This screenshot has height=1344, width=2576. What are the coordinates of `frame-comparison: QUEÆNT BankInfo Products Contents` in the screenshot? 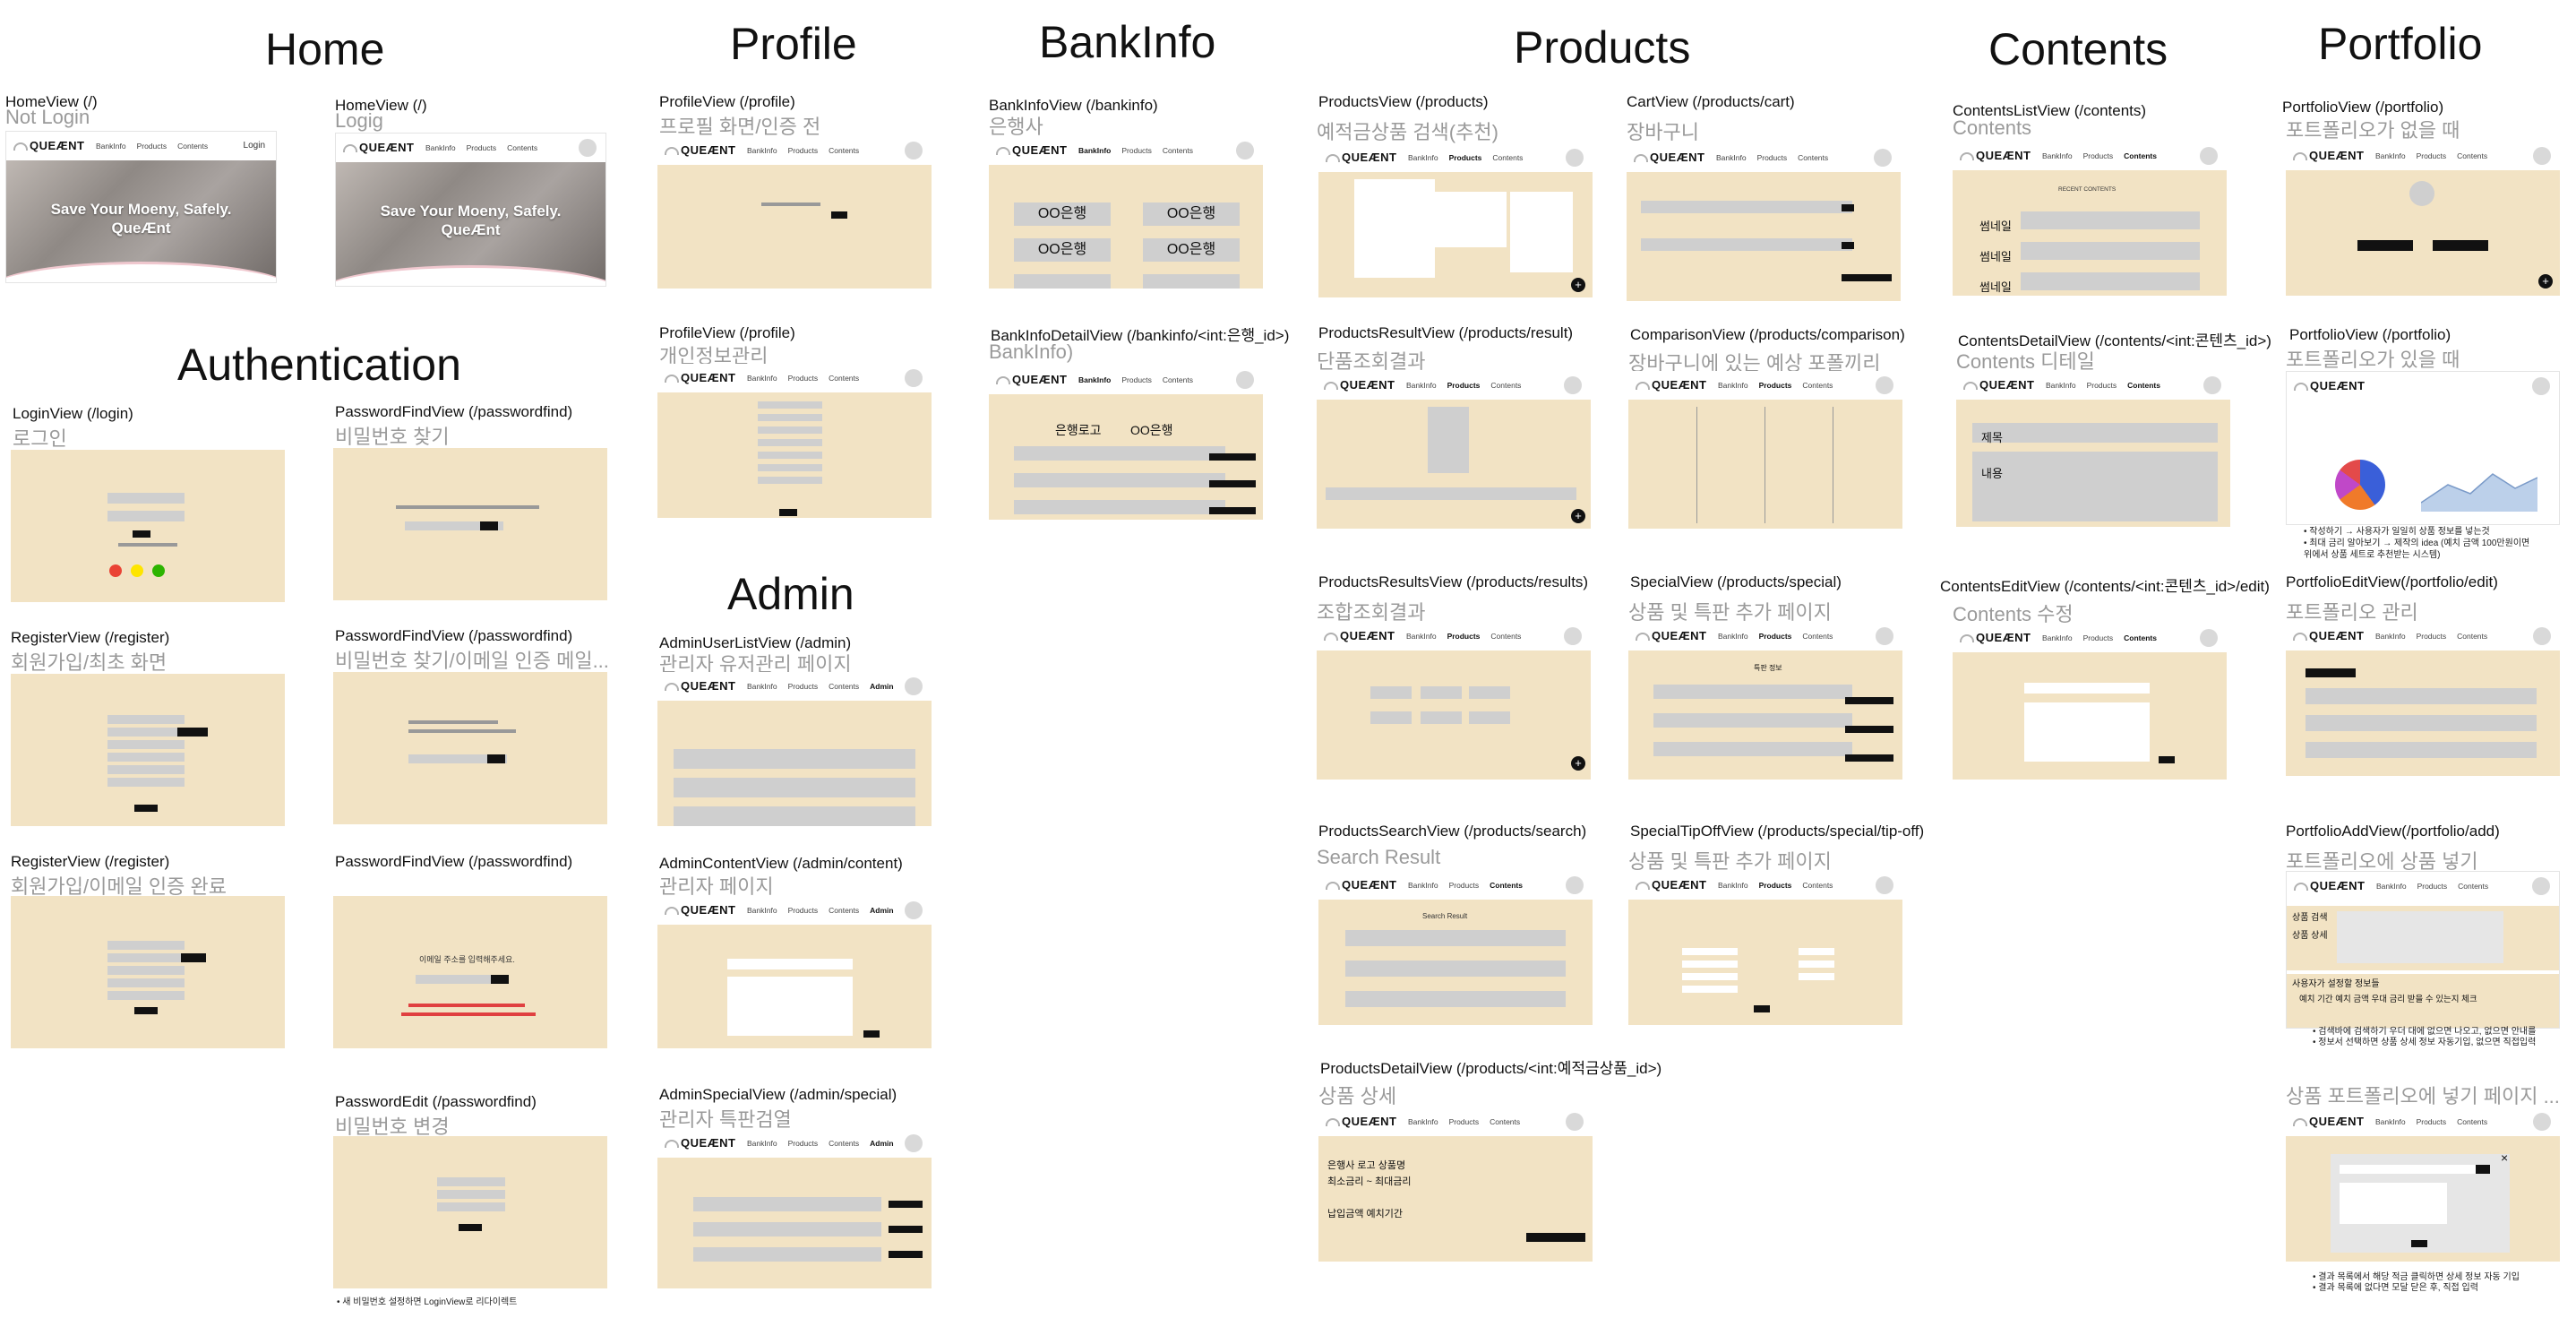 It's located at (1765, 450).